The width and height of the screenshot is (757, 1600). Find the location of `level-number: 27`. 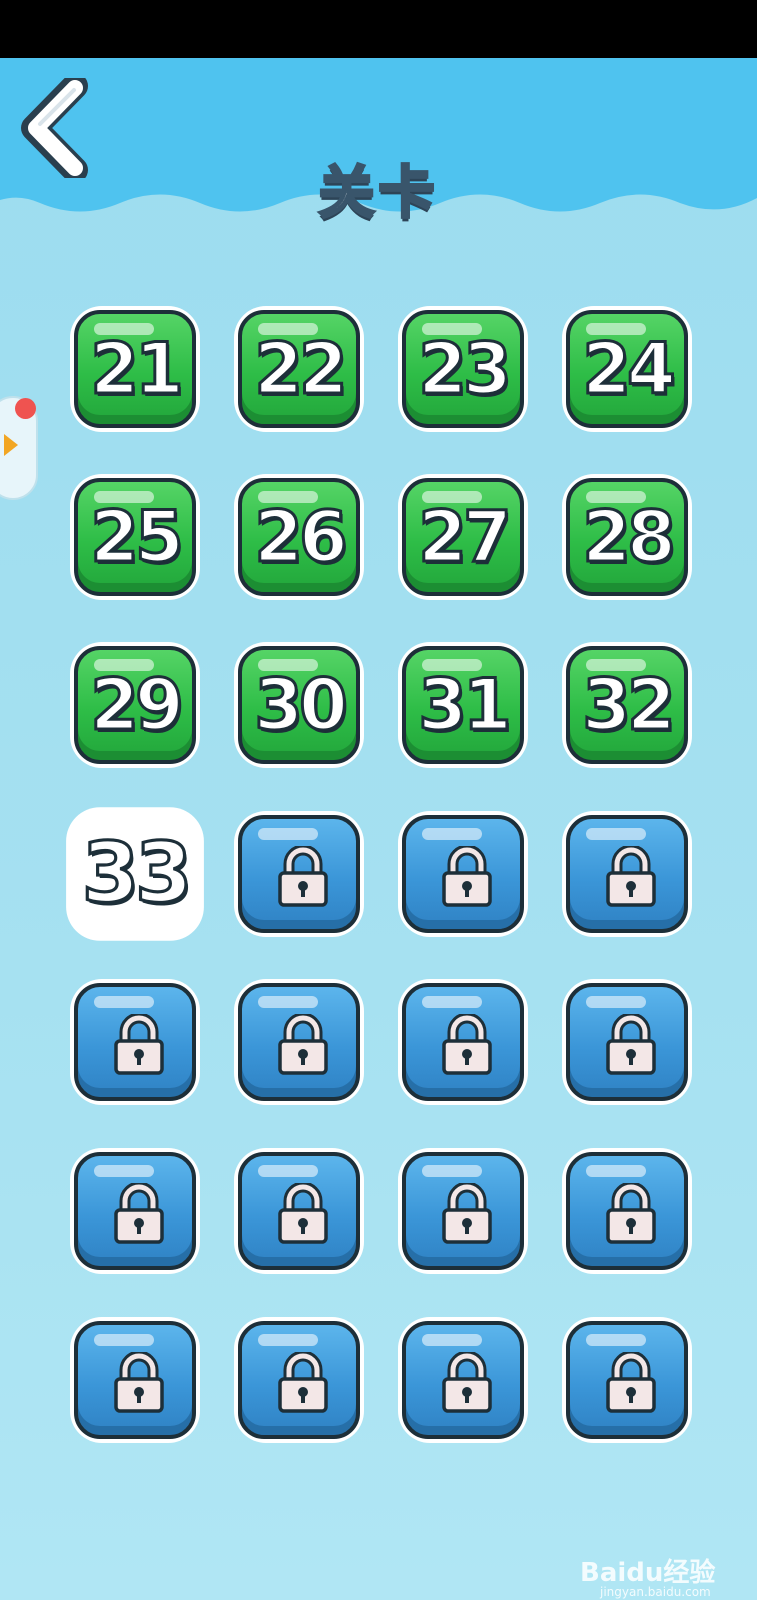

level-number: 27 is located at coordinates (465, 537).